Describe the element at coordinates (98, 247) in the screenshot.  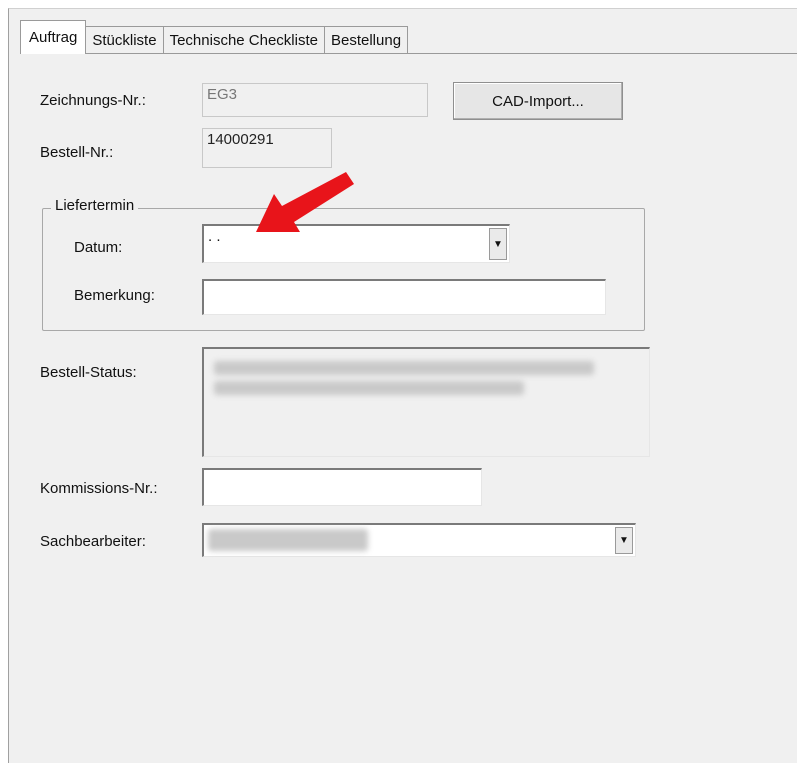
I see `datum-label: Datum:` at that location.